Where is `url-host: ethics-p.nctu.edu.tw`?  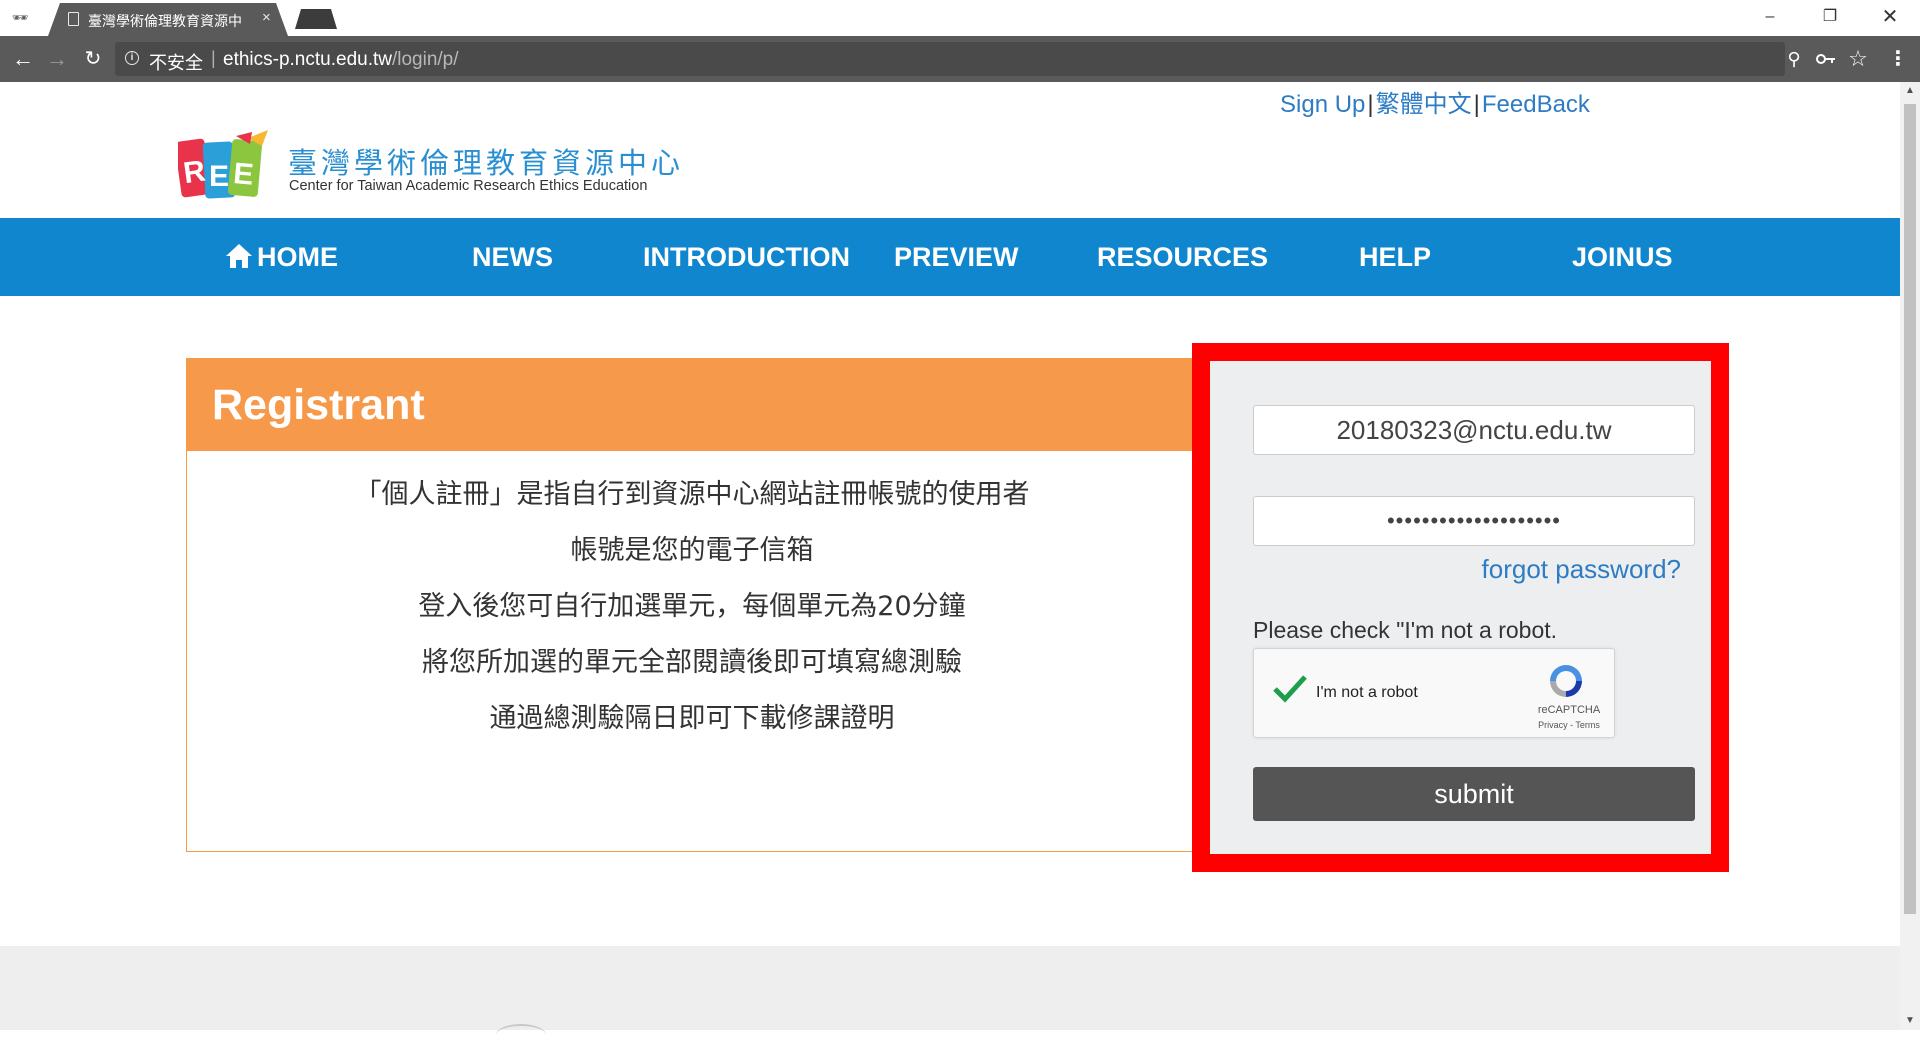 url-host: ethics-p.nctu.edu.tw is located at coordinates (307, 59).